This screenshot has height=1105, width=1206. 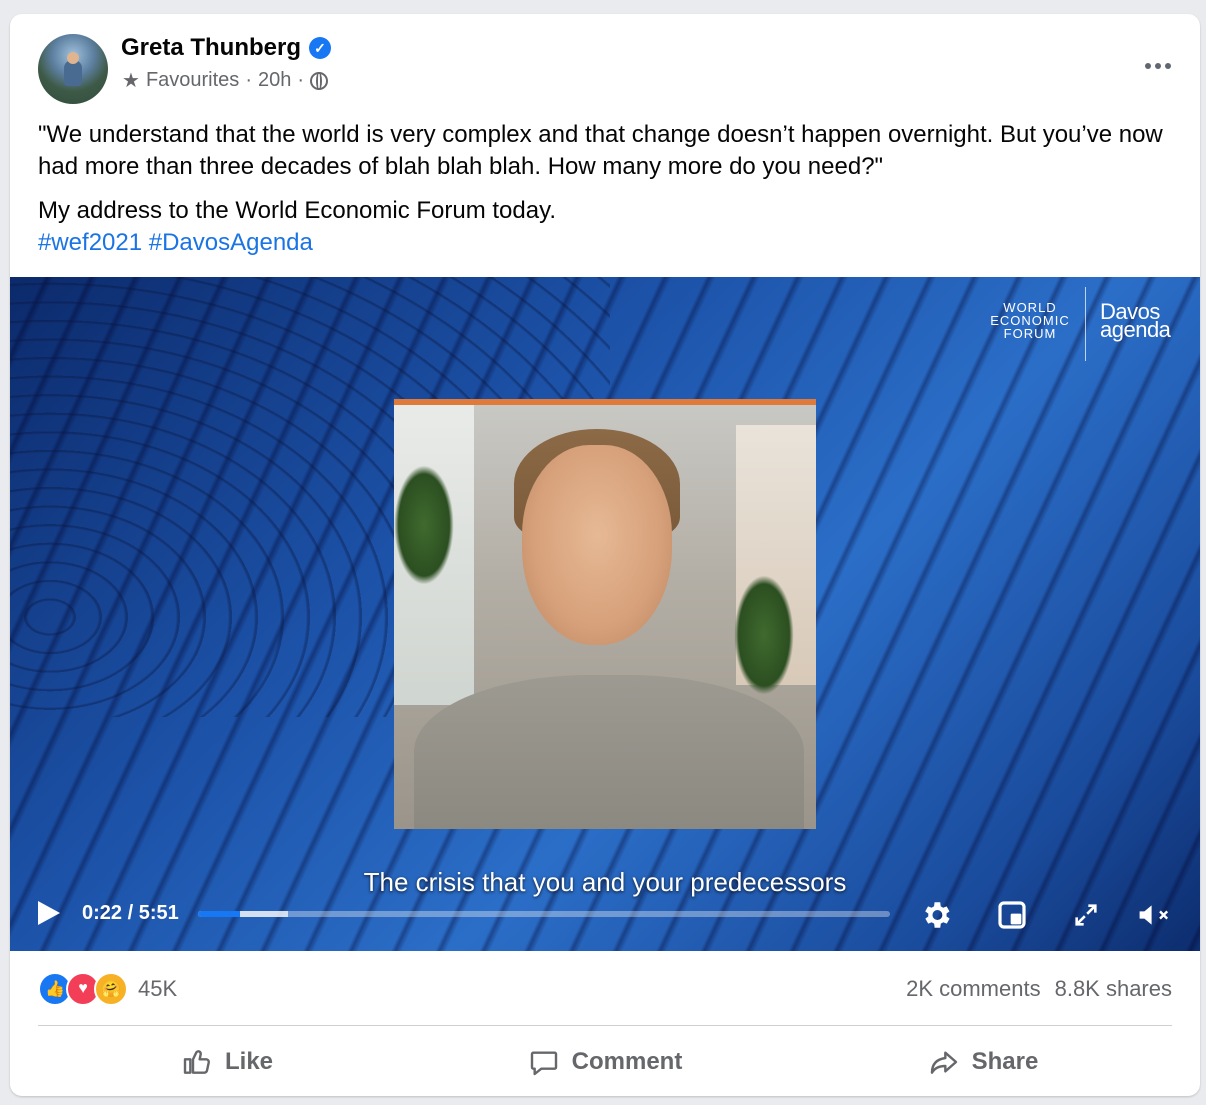 I want to click on star-icon: ★, so click(x=131, y=81).